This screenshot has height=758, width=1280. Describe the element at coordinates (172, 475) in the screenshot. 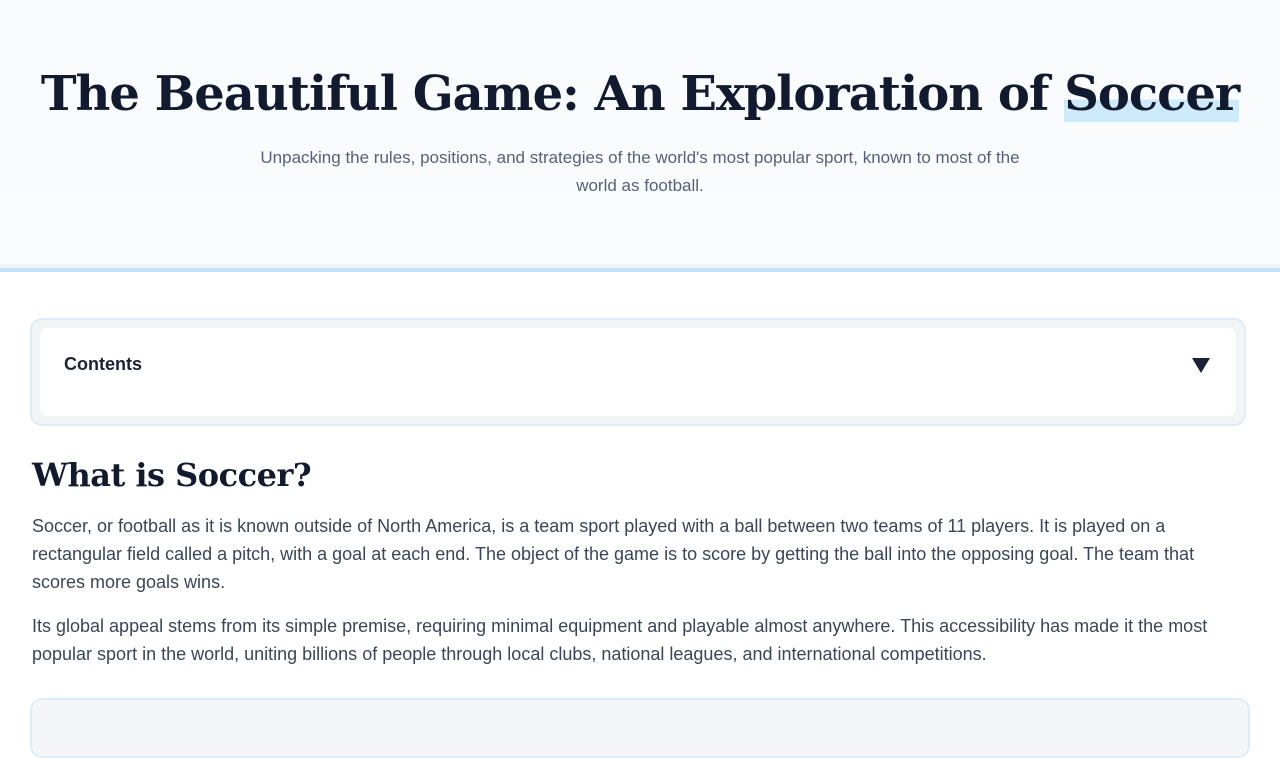

I see `section-heading: What is Soccer?` at that location.